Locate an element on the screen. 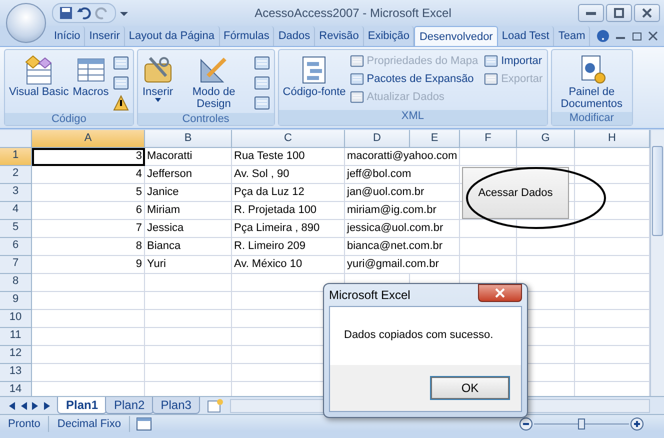  vertical-scrollbar is located at coordinates (657, 263).